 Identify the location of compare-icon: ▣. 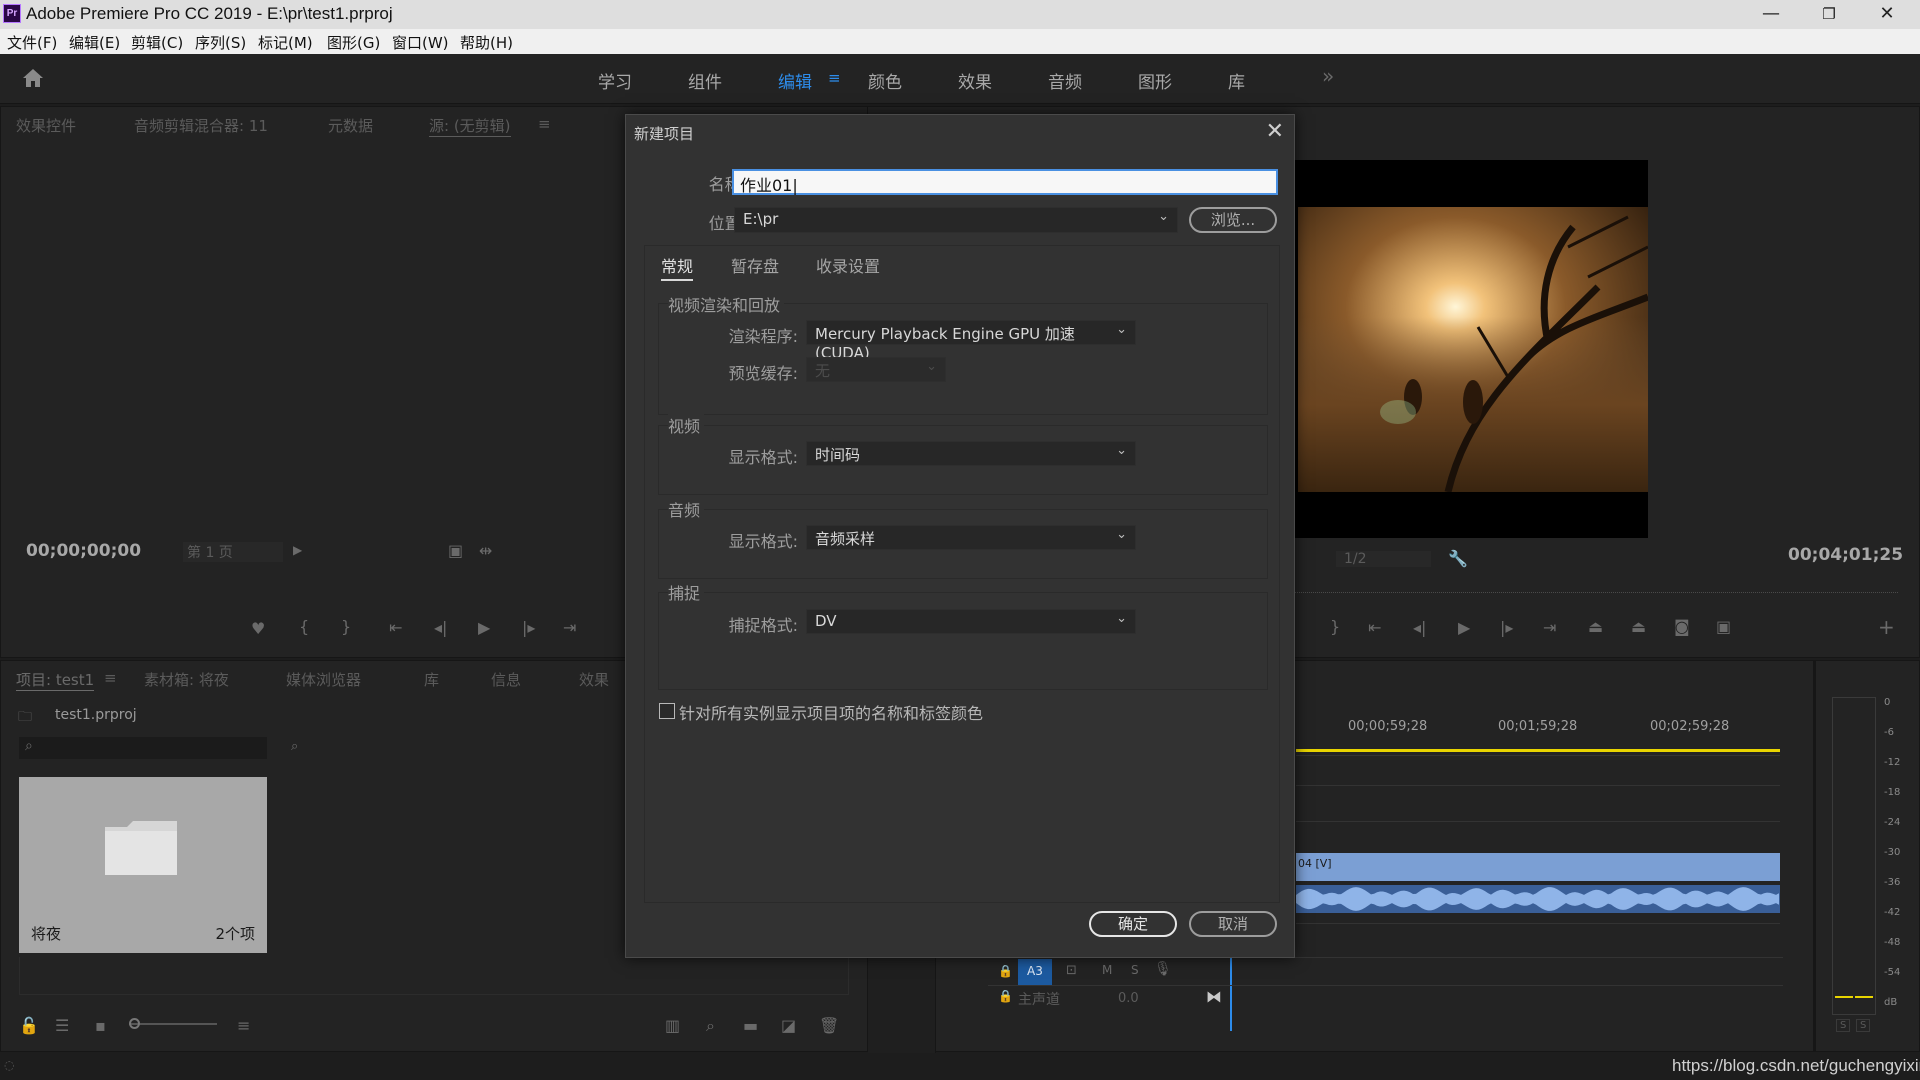
(1723, 626).